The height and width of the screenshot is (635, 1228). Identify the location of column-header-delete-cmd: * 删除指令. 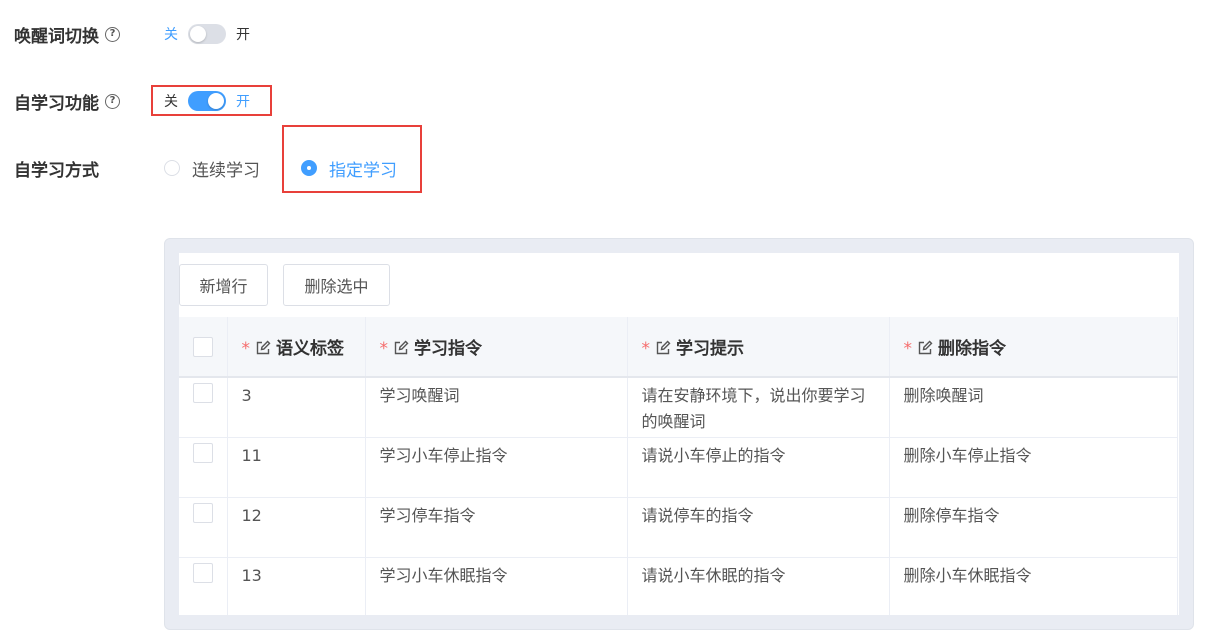
(1033, 347).